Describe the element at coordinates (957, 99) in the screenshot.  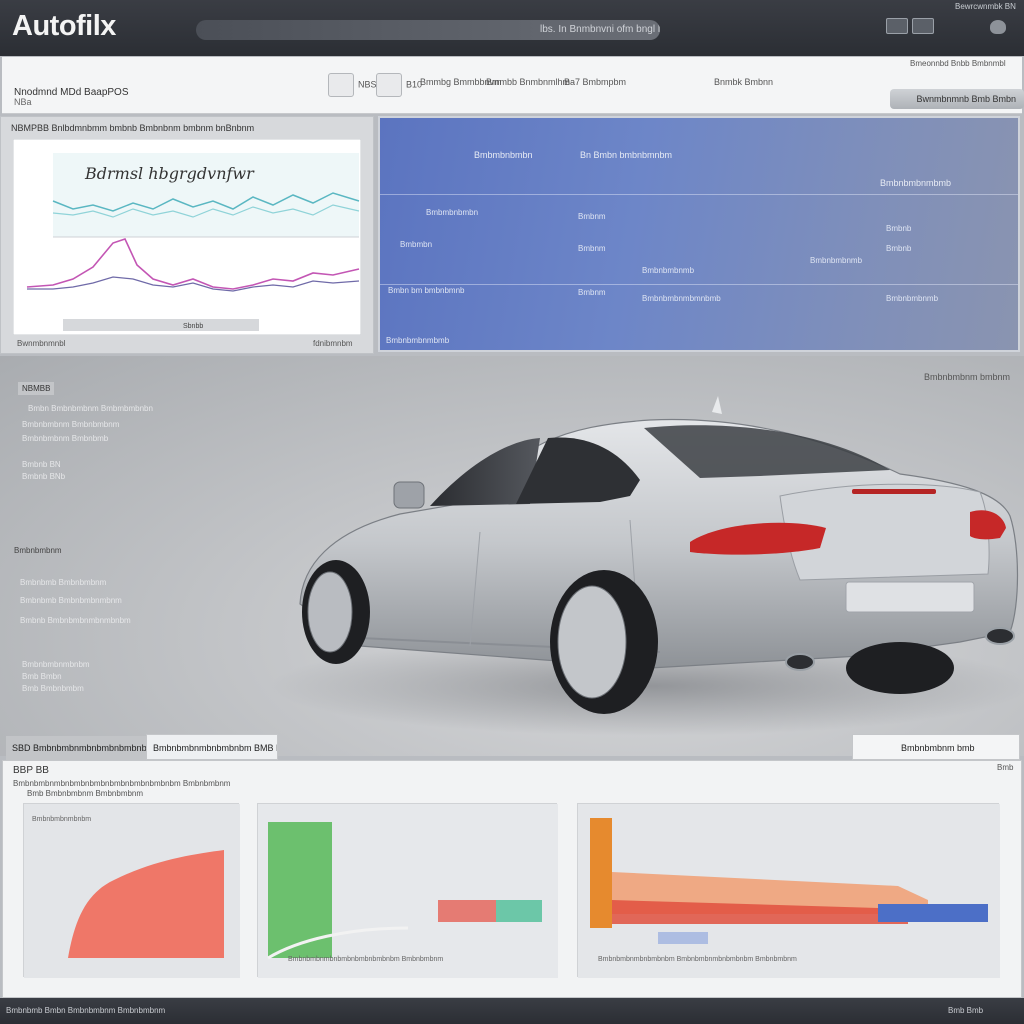
I see `action-button: Bwnmbnmnb Bmb Bmbn` at that location.